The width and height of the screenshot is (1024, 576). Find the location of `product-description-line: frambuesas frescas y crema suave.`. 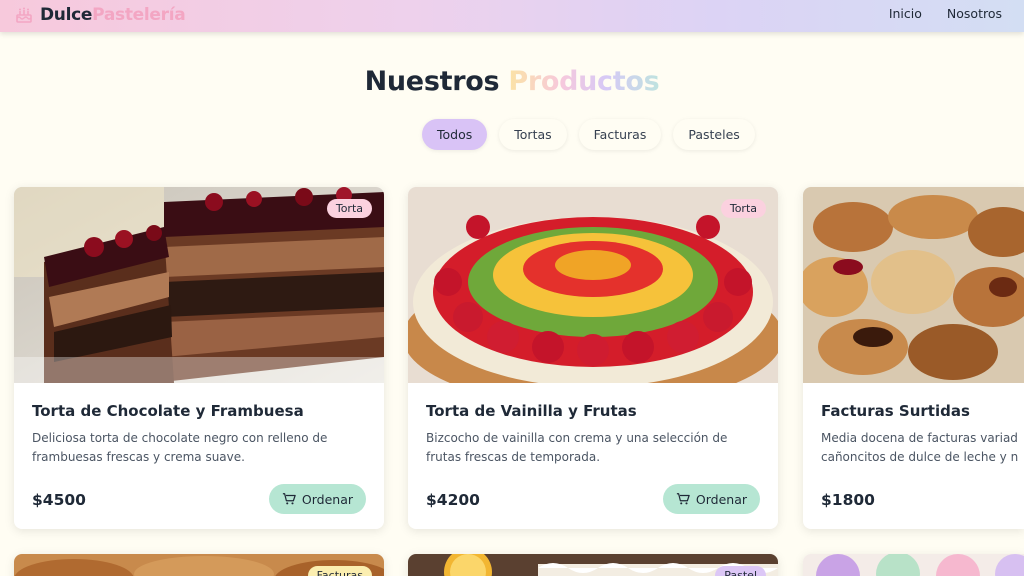

product-description-line: frambuesas frescas y crema suave. is located at coordinates (138, 457).